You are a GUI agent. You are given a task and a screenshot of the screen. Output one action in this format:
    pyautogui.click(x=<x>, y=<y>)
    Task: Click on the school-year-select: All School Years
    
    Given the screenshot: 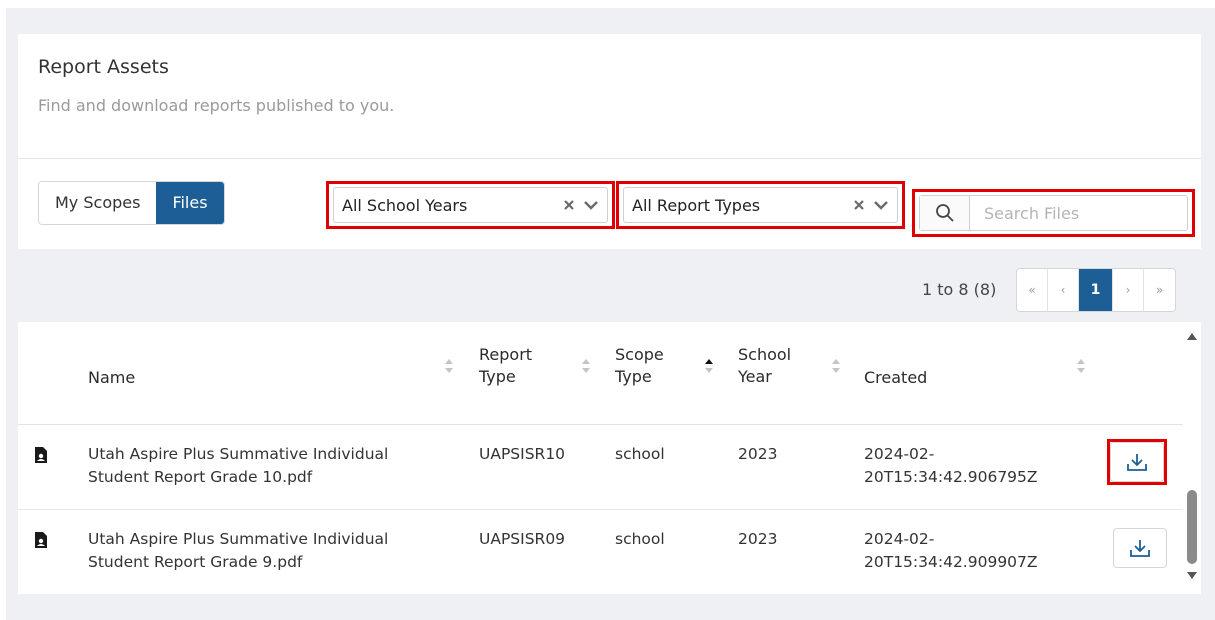 What is the action you would take?
    pyautogui.click(x=470, y=205)
    